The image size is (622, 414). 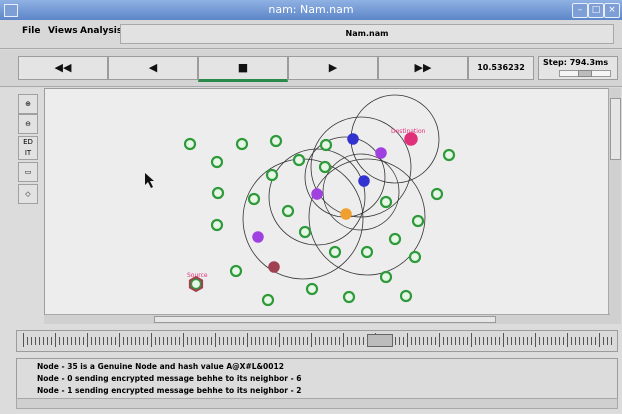 I want to click on filename-display: Nam.nam, so click(x=367, y=34).